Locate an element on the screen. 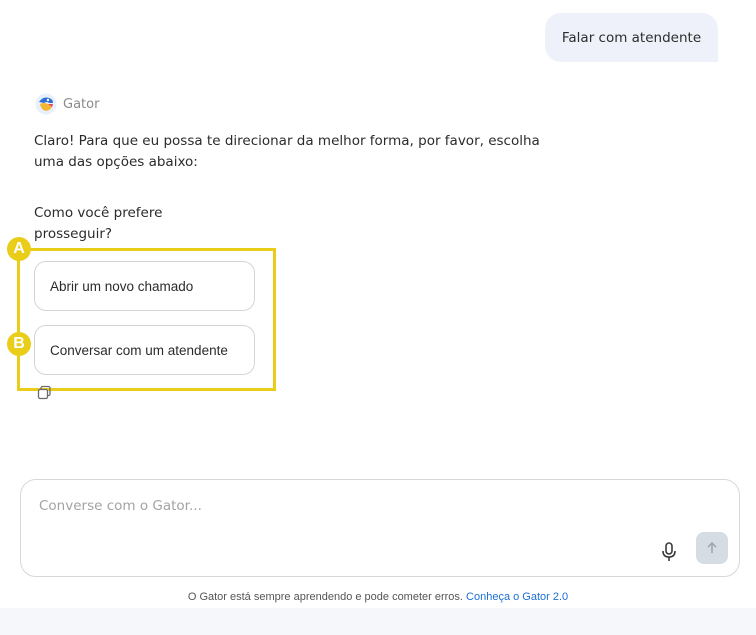 The image size is (756, 635). bot-header: Gator is located at coordinates (67, 104).